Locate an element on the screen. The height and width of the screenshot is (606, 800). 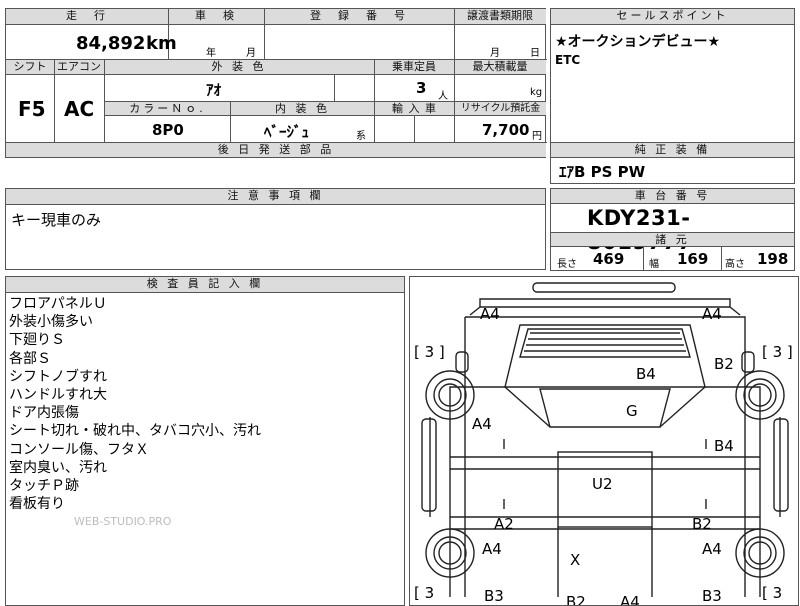
inspection-header: 車 検 is located at coordinates (216, 17).